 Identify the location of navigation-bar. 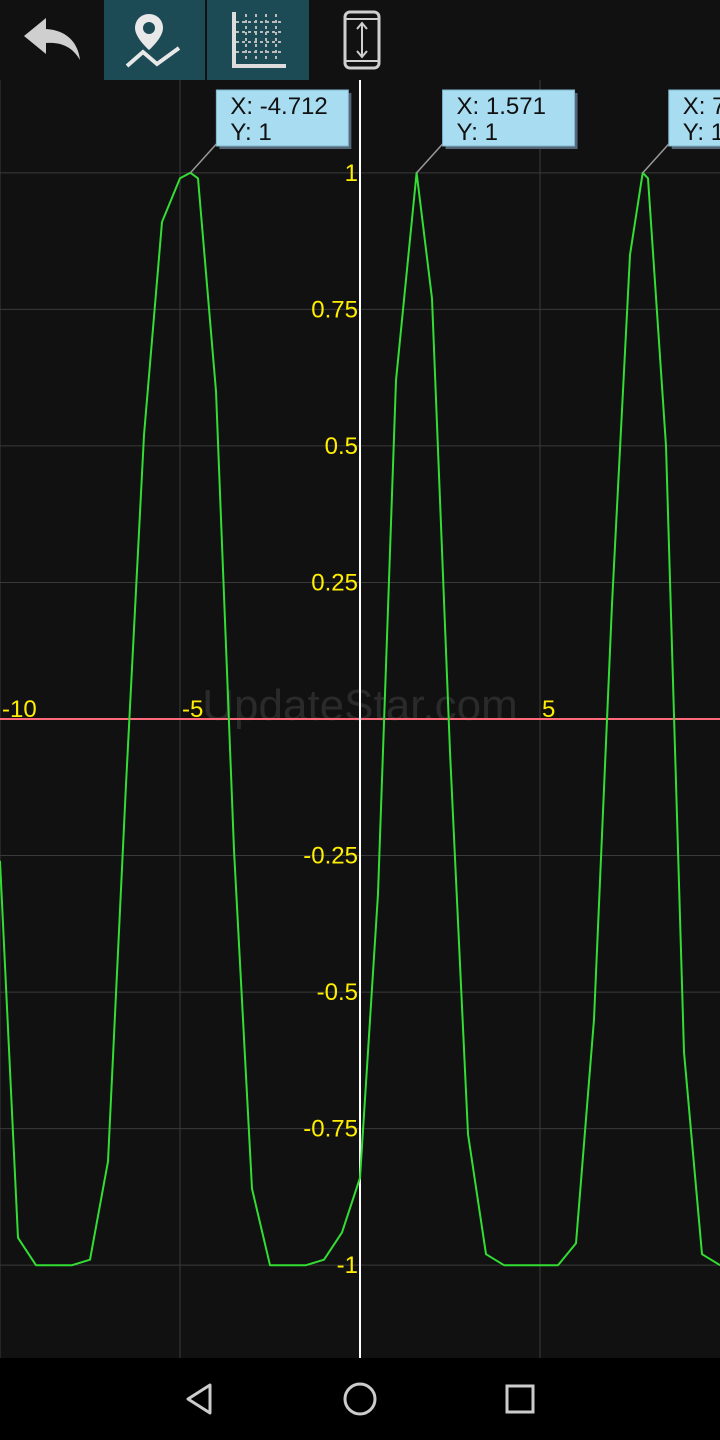
(360, 1399).